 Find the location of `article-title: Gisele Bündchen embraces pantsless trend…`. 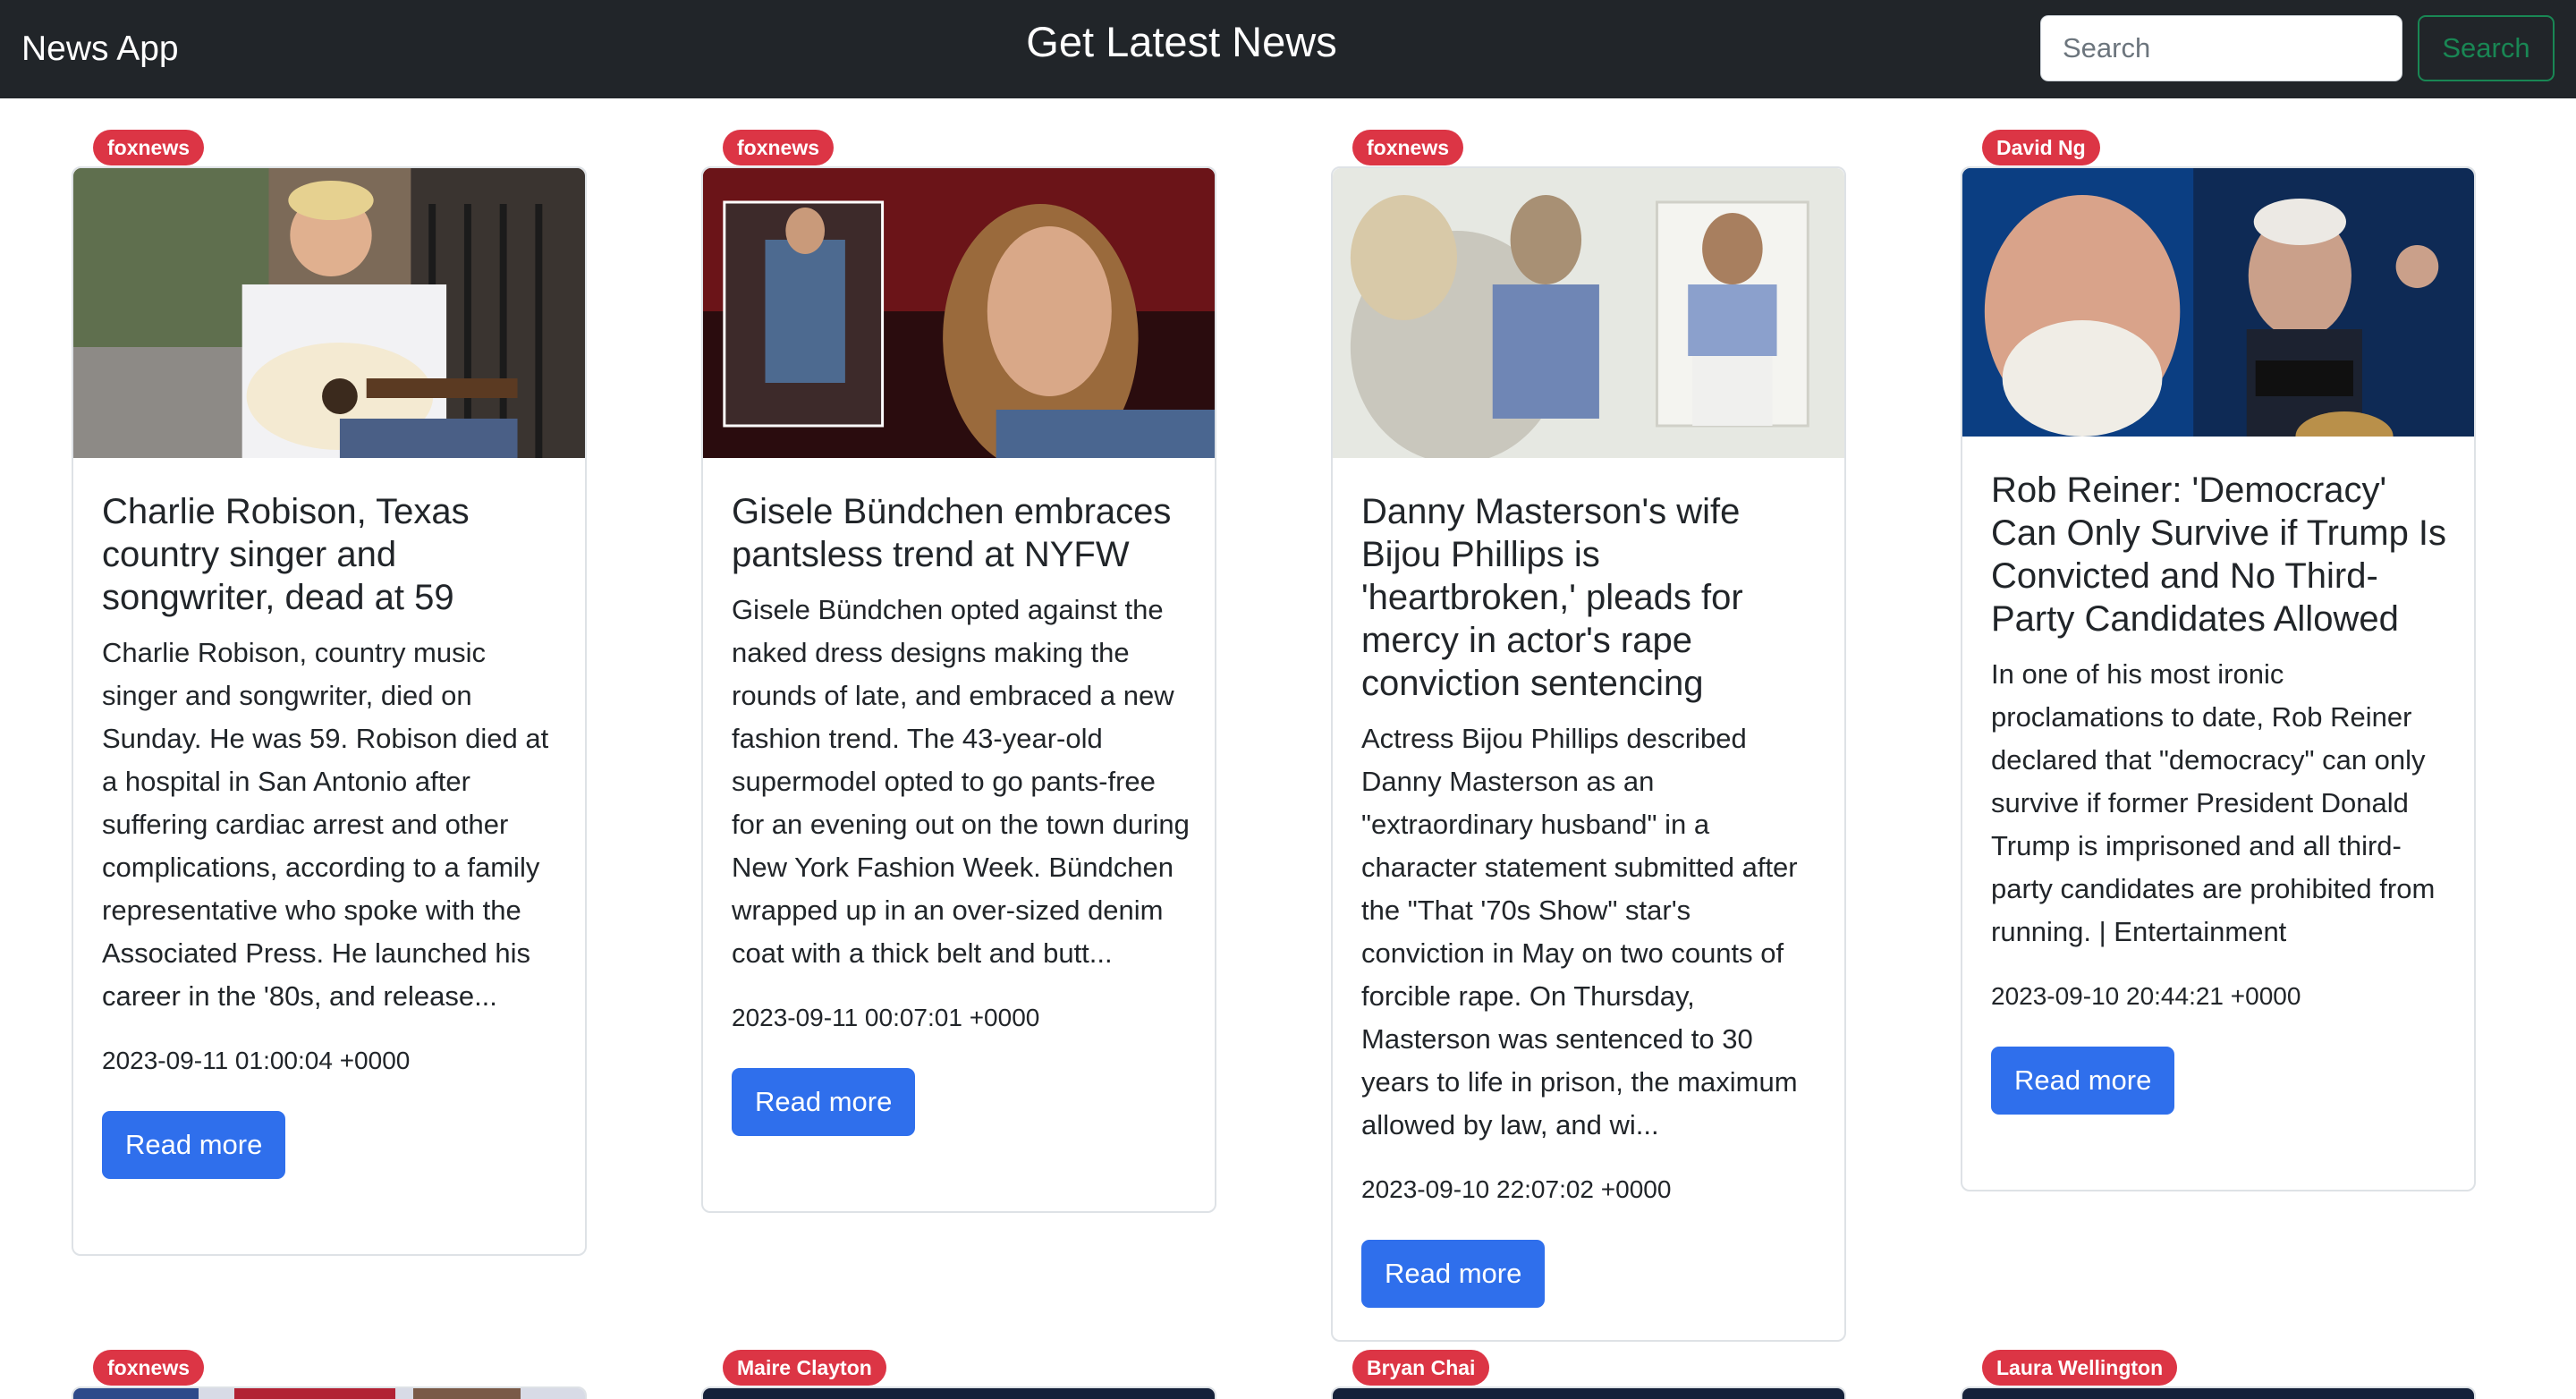

article-title: Gisele Bündchen embraces pantsless trend… is located at coordinates (952, 533).